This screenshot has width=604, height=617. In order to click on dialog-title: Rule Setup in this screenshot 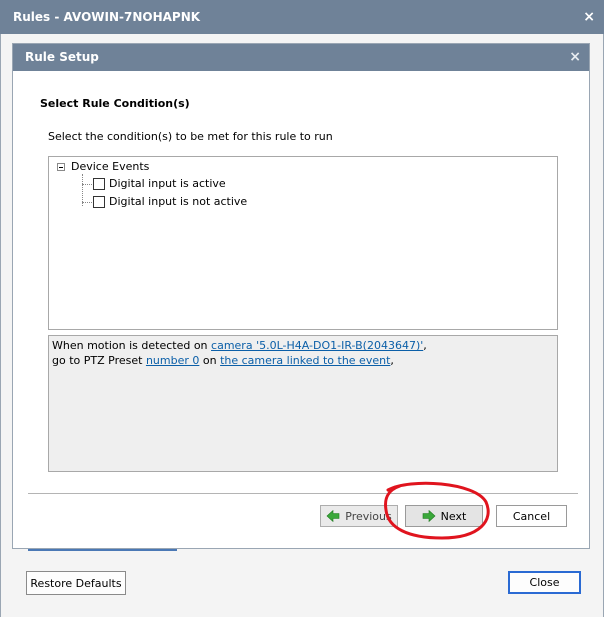, I will do `click(62, 57)`.